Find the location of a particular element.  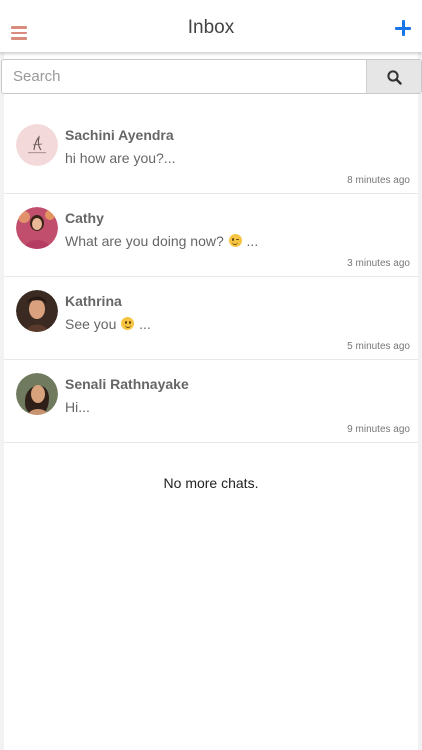

chat-timestamp: 3 minutes ago is located at coordinates (378, 263).